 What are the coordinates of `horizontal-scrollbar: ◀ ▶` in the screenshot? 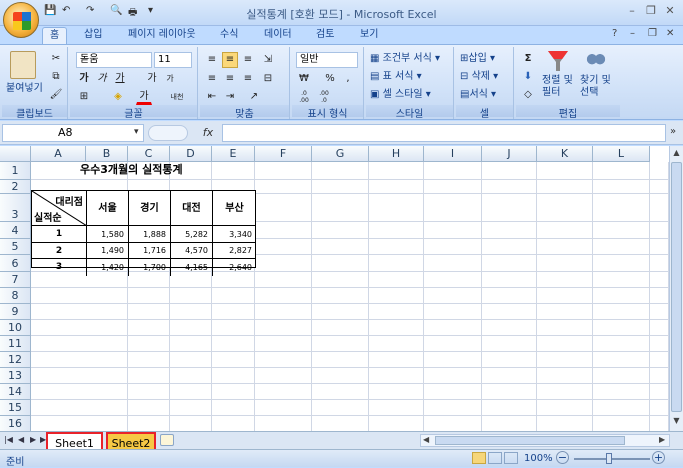 It's located at (545, 440).